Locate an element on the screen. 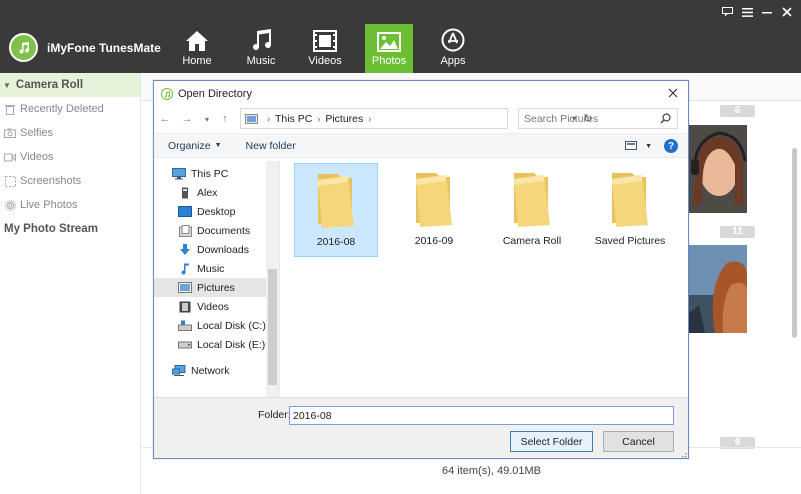 Image resolution: width=801 pixels, height=494 pixels. sidebar-item-live-photos: Live Photos is located at coordinates (70, 205).